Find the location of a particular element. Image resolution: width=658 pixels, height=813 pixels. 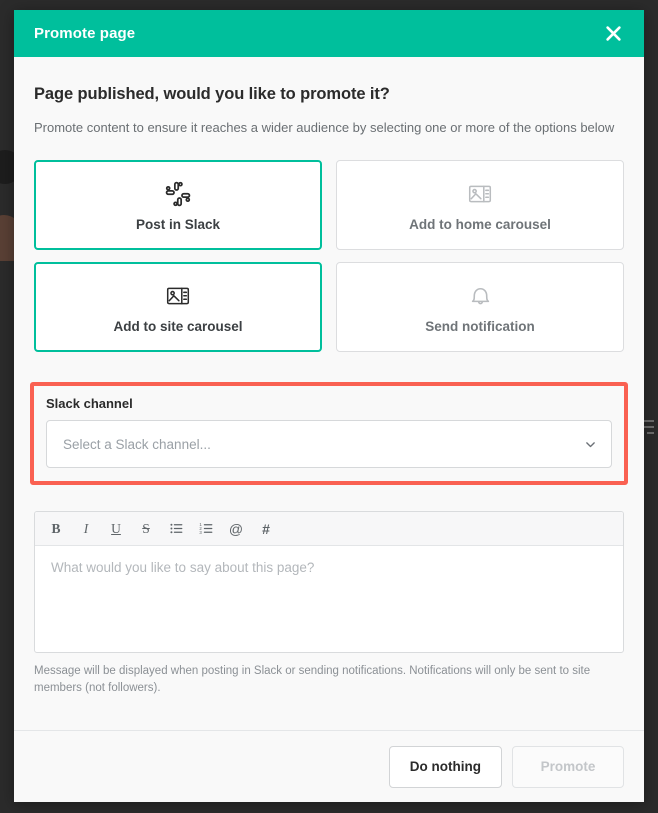

chevron-down-icon is located at coordinates (590, 444).